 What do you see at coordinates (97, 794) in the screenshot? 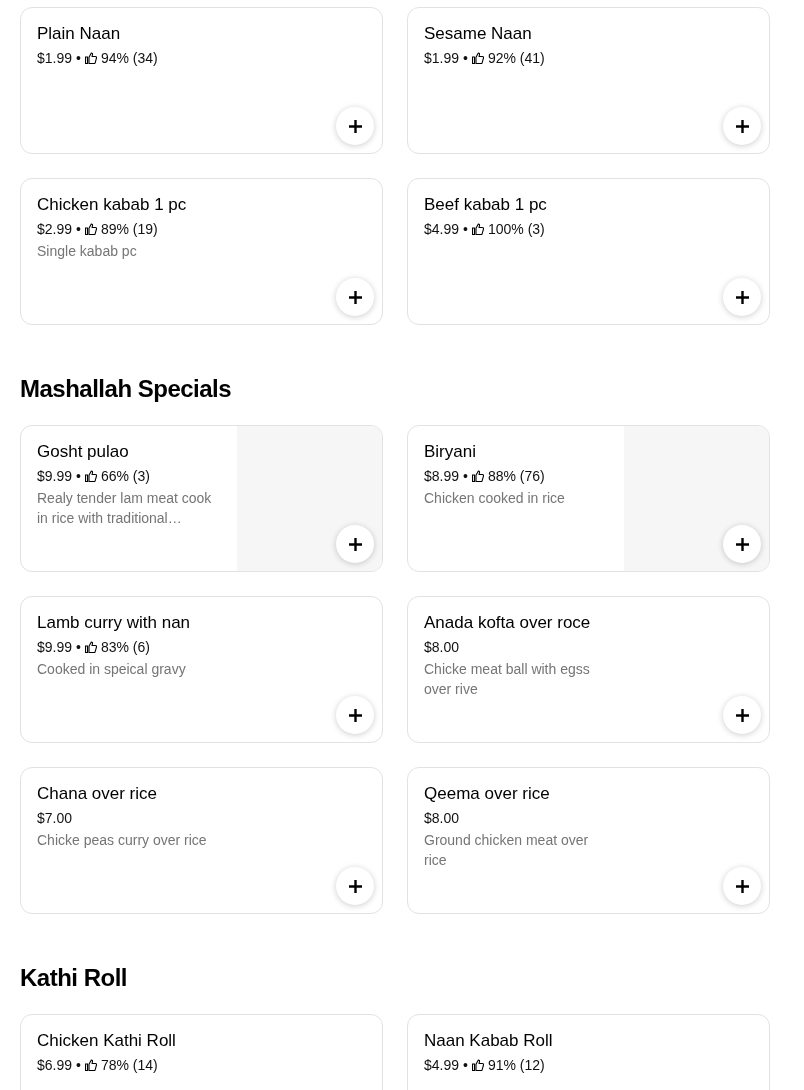
I see `item-name: Chana over rice` at bounding box center [97, 794].